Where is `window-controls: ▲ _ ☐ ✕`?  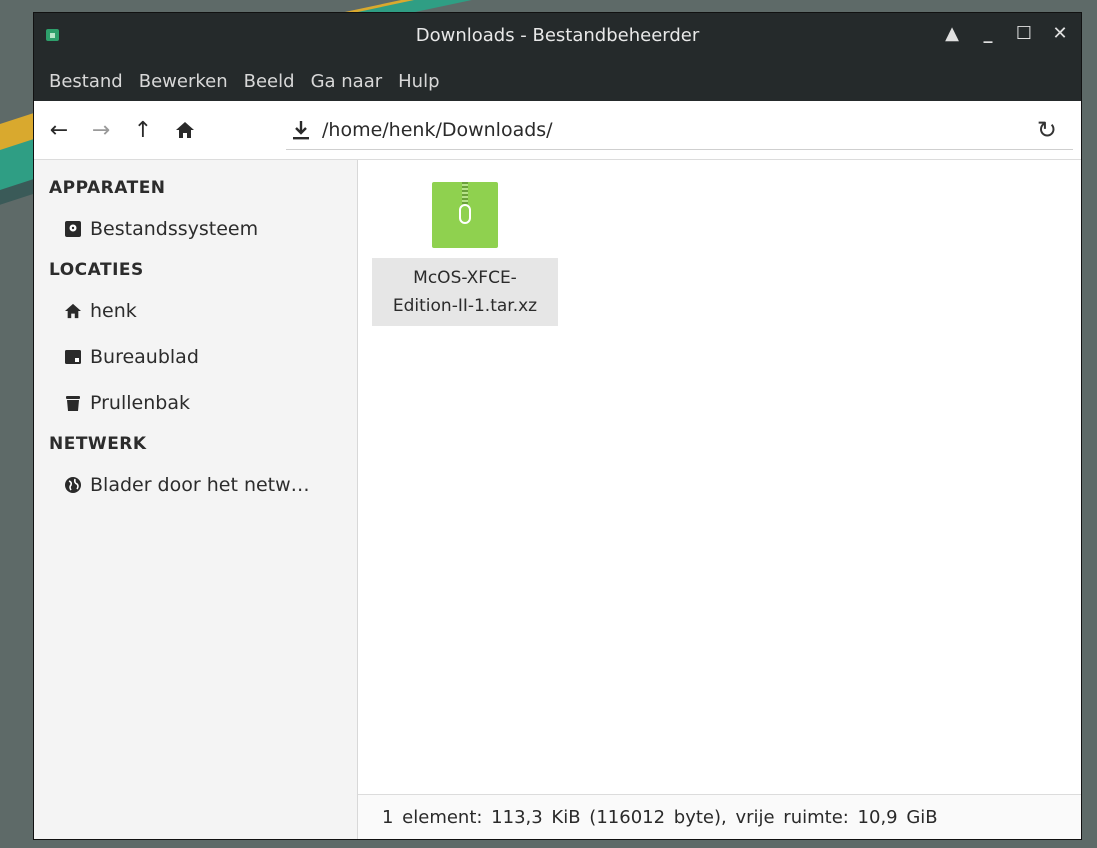
window-controls: ▲ _ ☐ ✕ is located at coordinates (1006, 33).